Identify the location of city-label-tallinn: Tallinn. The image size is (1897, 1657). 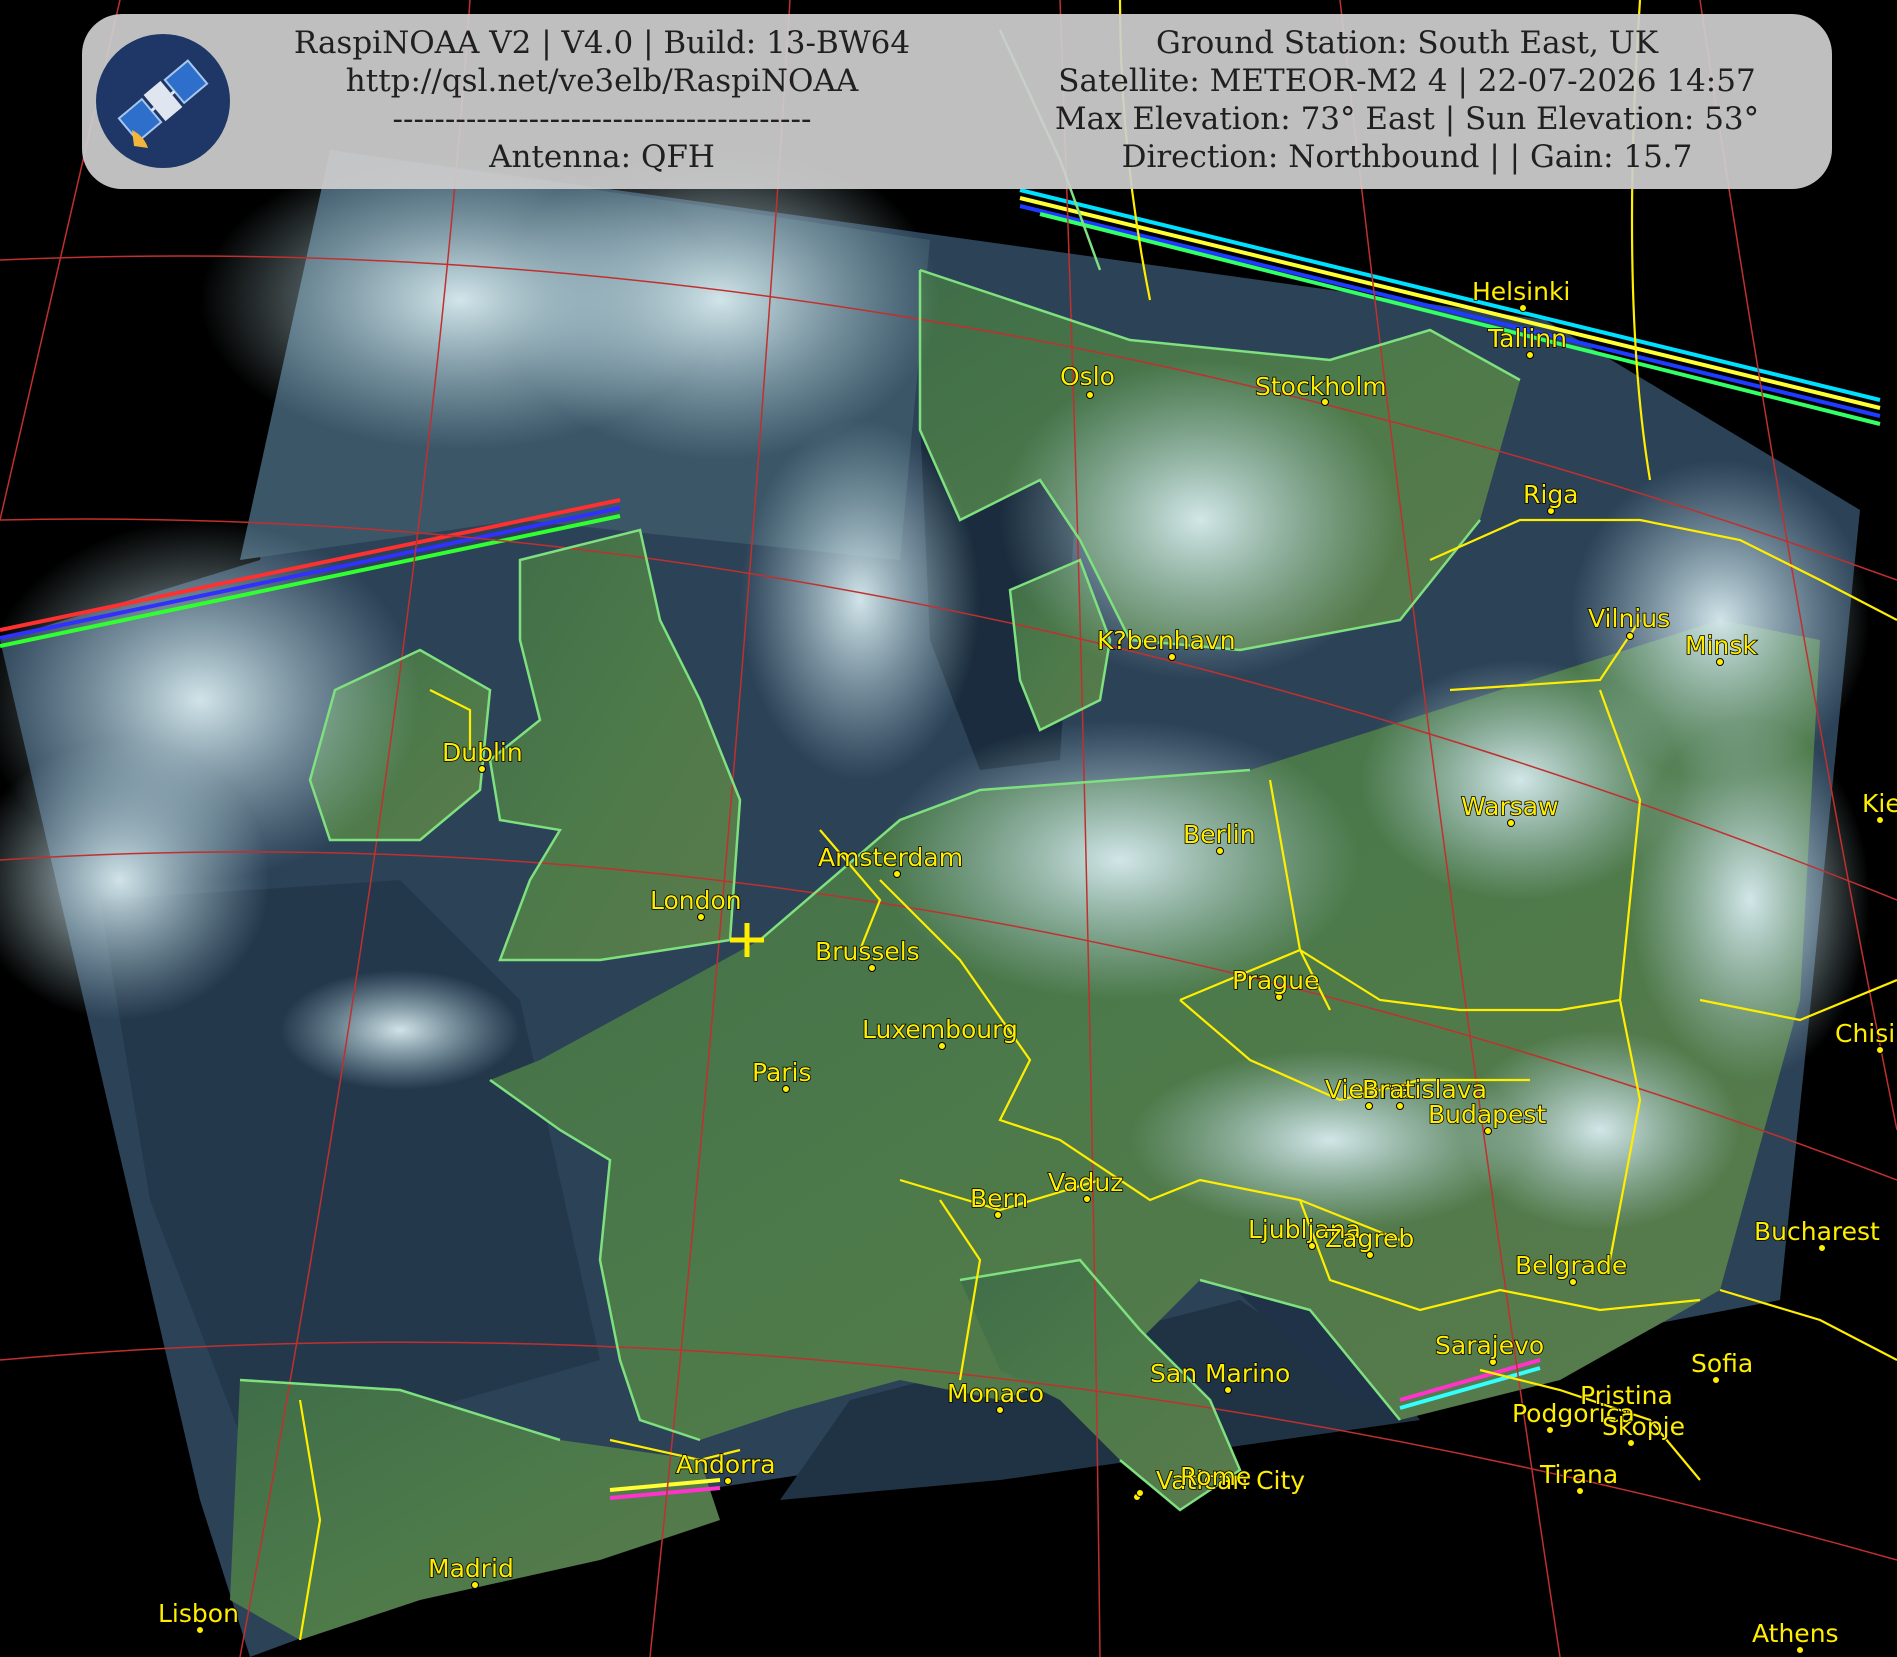
(1527, 338).